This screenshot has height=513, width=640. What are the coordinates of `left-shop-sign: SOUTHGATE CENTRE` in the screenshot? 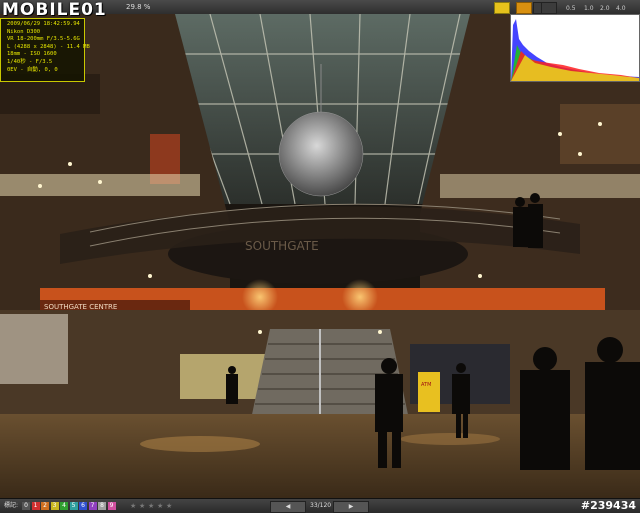 It's located at (80, 307).